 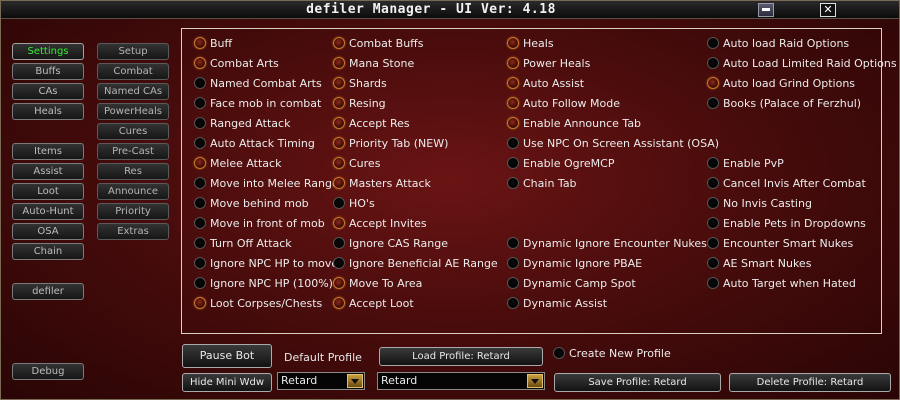 What do you see at coordinates (759, 203) in the screenshot?
I see `option-no-invis-casting: No Invis Casting` at bounding box center [759, 203].